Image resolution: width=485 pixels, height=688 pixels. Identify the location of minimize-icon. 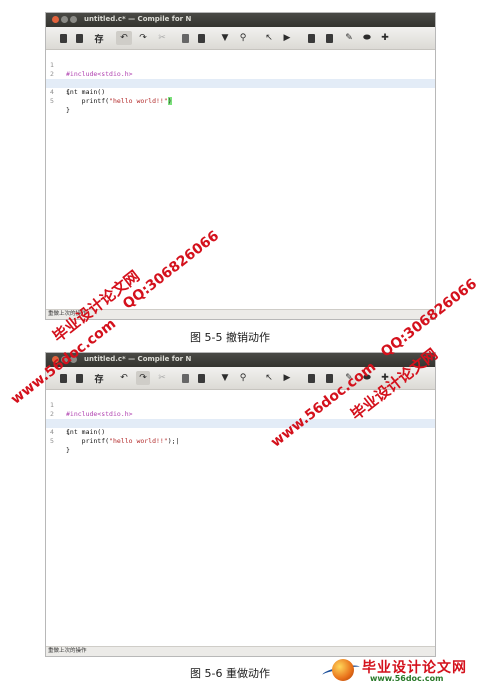
(64, 19).